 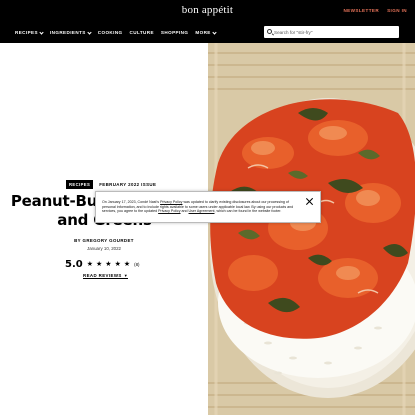 What do you see at coordinates (137, 264) in the screenshot?
I see `rating-count: (8)` at bounding box center [137, 264].